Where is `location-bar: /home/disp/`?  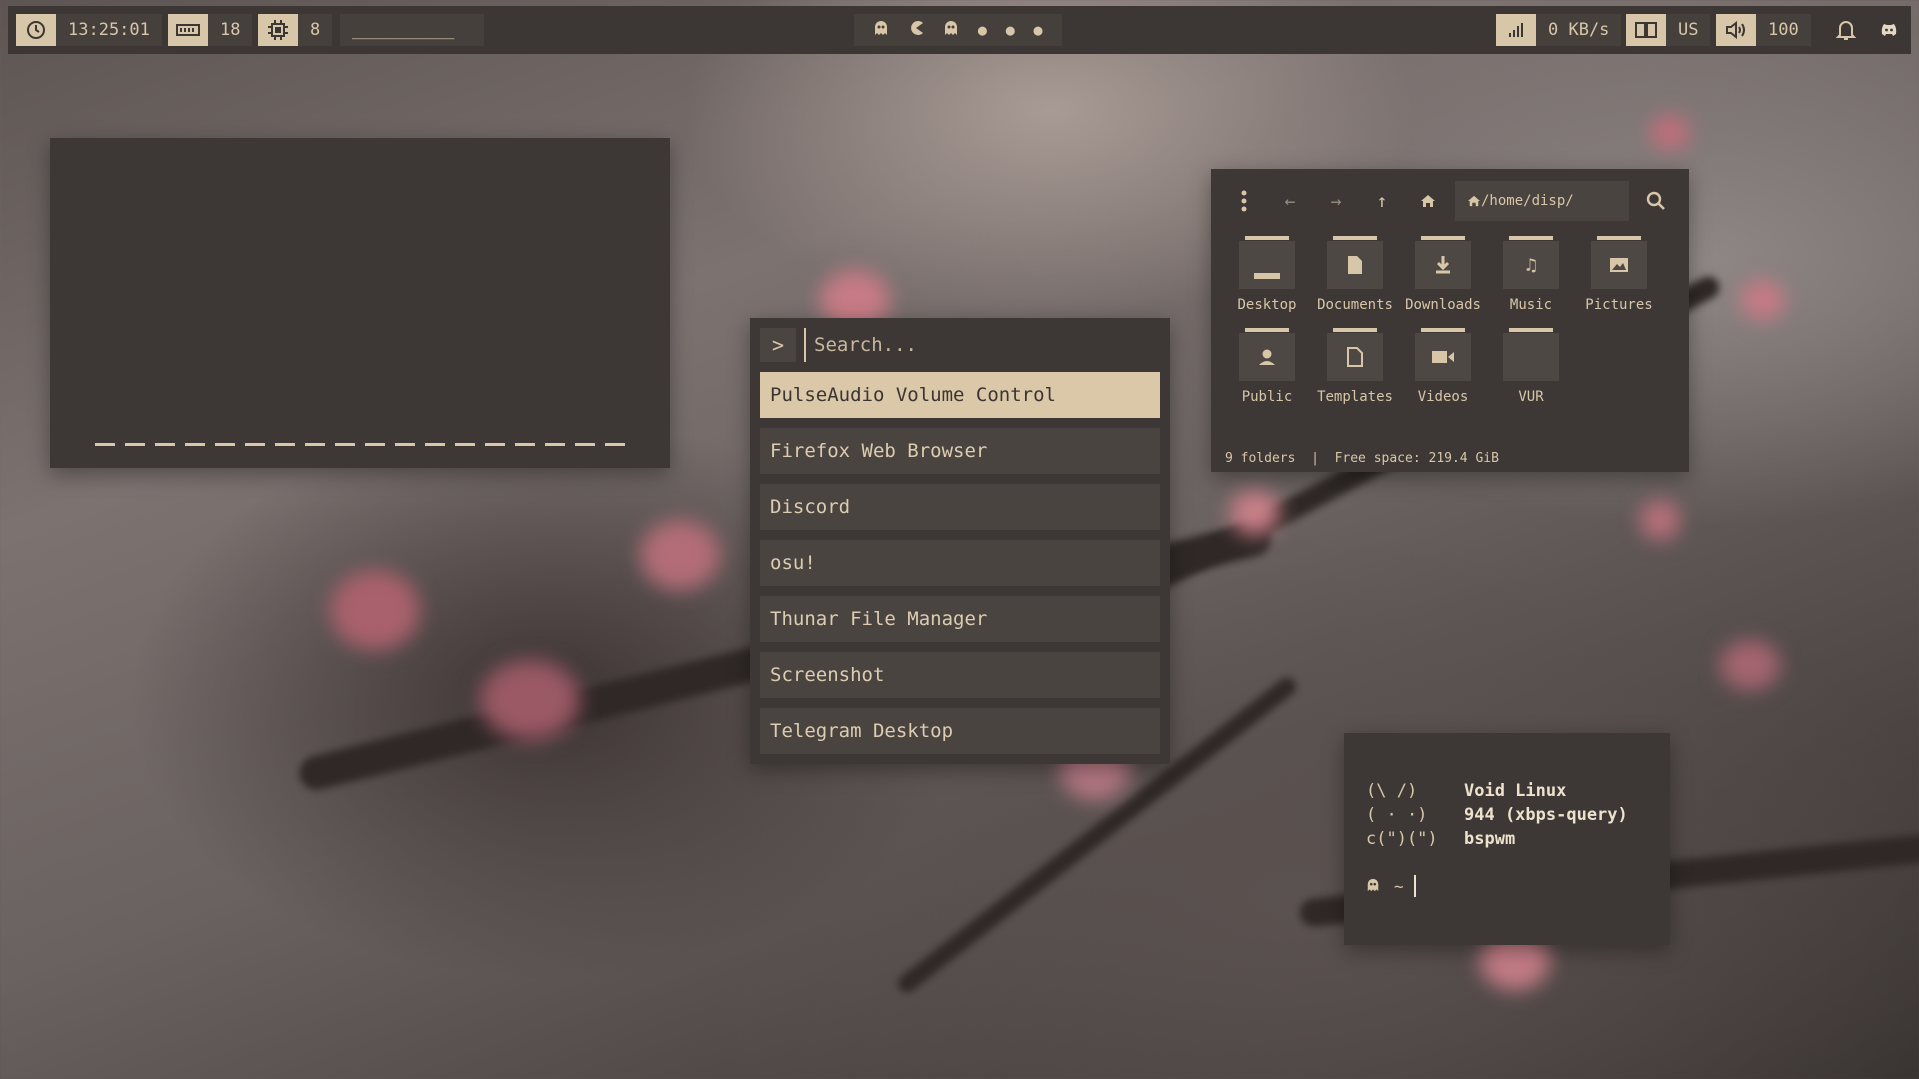 location-bar: /home/disp/ is located at coordinates (1542, 201).